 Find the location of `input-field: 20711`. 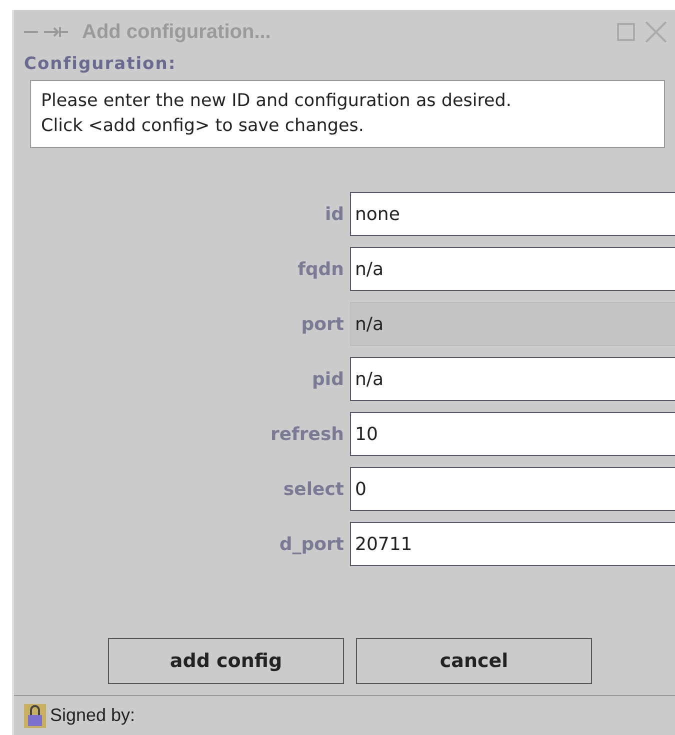

input-field: 20711 is located at coordinates (512, 544).